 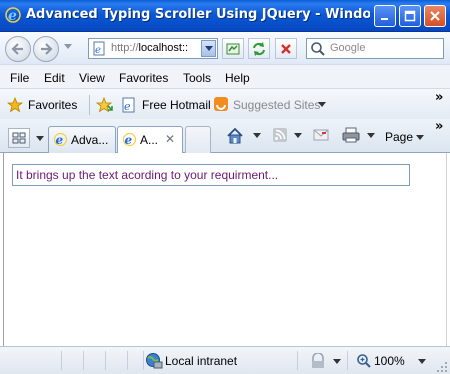 I want to click on feeds-dropdown-icon, so click(x=298, y=135).